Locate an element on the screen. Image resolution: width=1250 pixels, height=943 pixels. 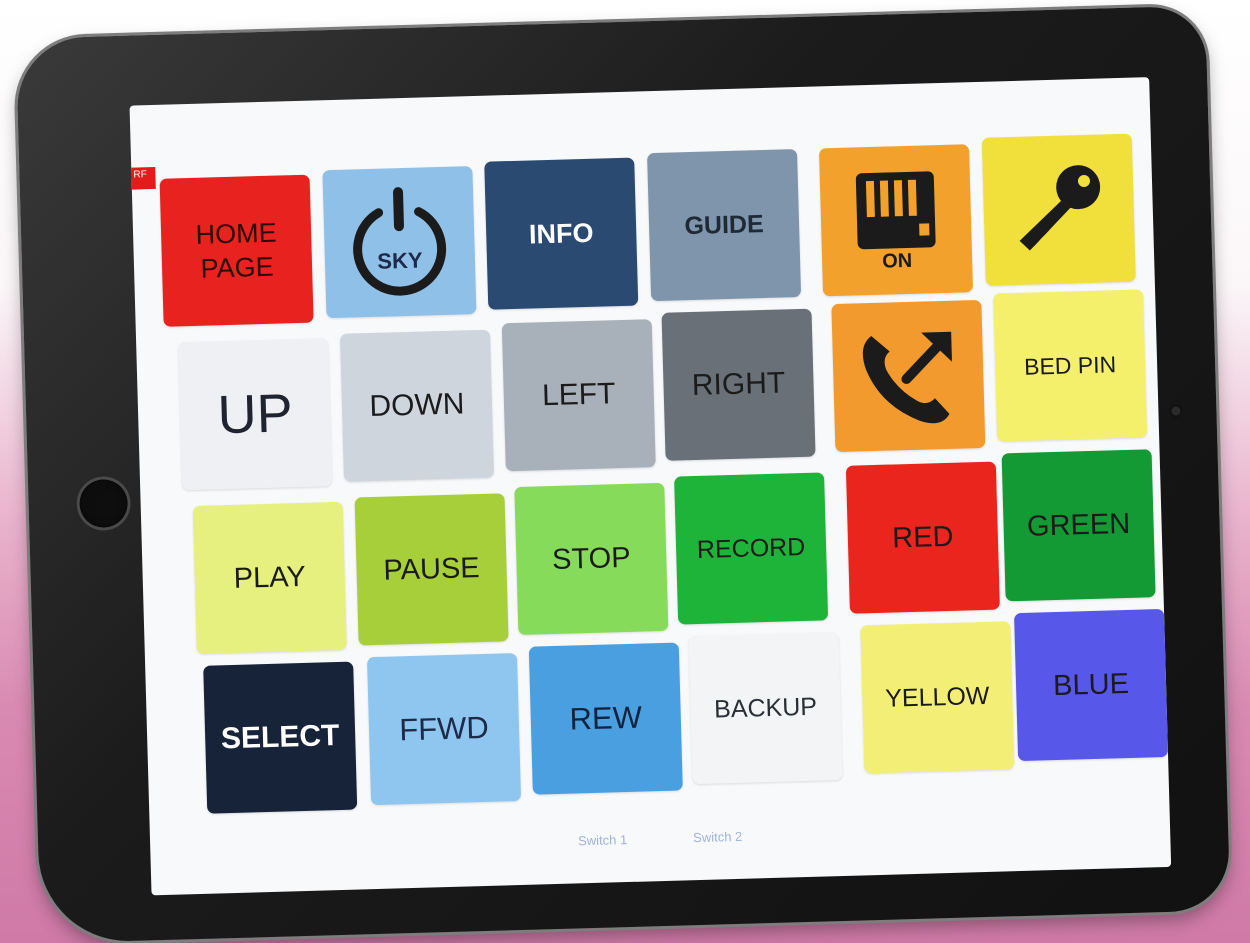
info-button: INFO is located at coordinates (561, 233).